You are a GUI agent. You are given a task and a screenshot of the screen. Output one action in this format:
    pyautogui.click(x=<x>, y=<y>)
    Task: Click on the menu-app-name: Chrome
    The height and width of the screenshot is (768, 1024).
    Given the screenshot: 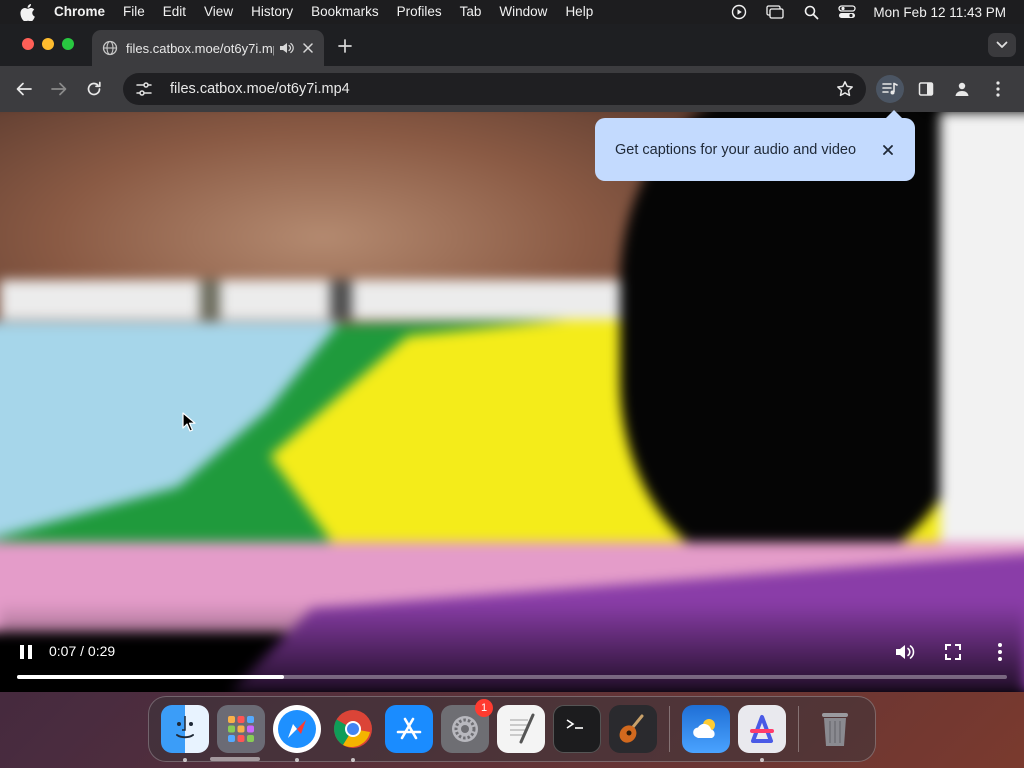 What is the action you would take?
    pyautogui.click(x=84, y=12)
    